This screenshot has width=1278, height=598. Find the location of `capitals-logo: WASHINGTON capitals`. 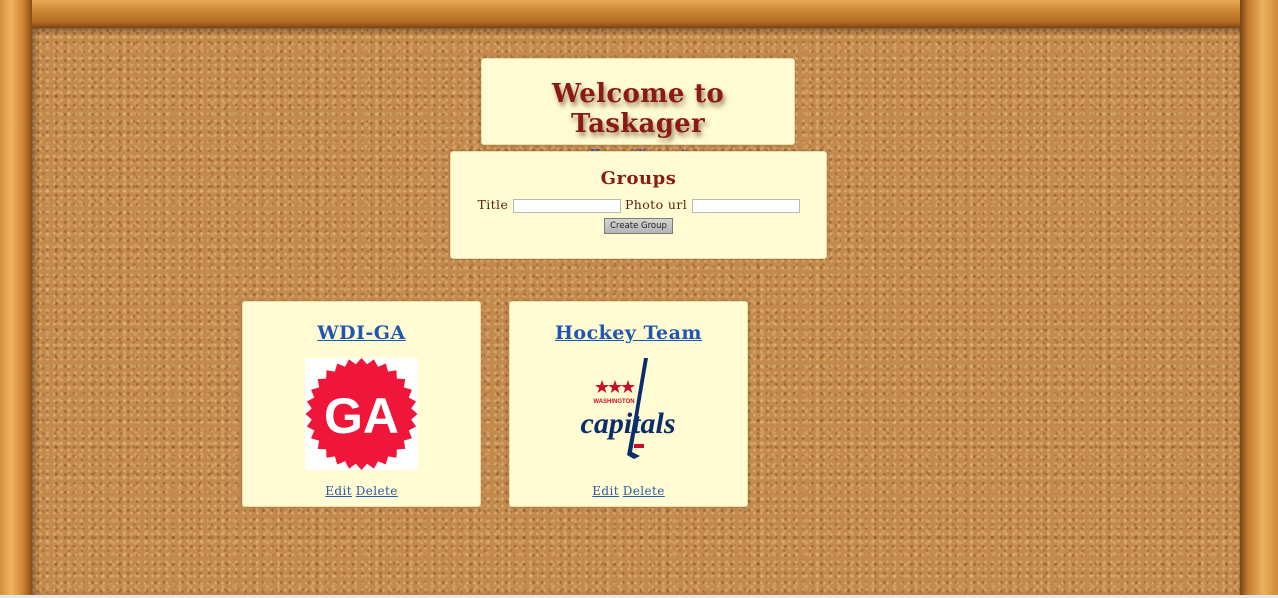

capitals-logo: WASHINGTON capitals is located at coordinates (628, 414).